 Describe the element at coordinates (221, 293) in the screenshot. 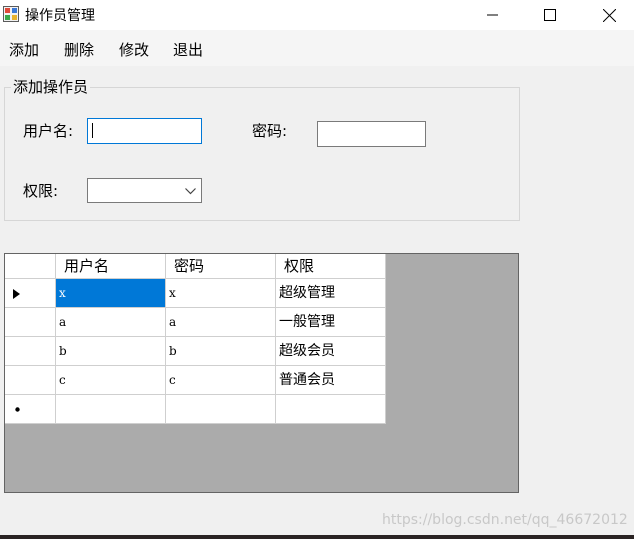

I see `table-cell-password: x` at that location.